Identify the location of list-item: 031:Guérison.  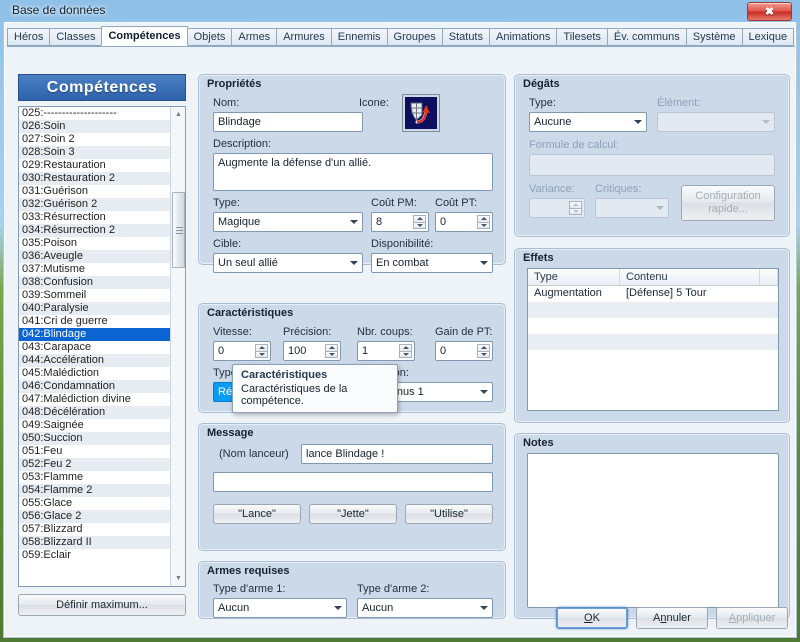
(94, 191).